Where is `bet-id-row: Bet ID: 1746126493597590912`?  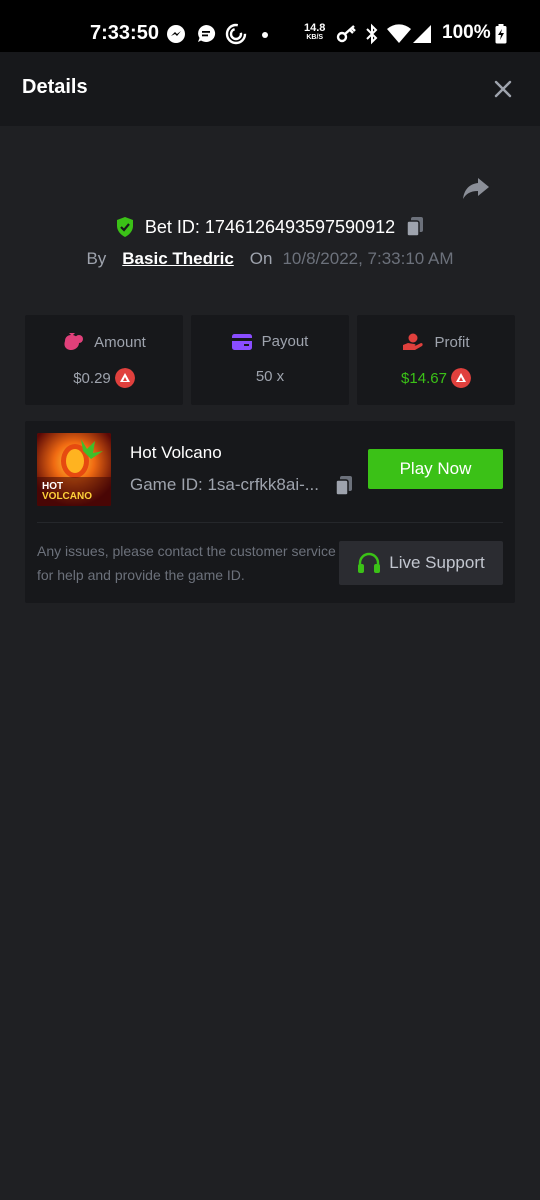
bet-id-row: Bet ID: 1746126493597590912 is located at coordinates (270, 227).